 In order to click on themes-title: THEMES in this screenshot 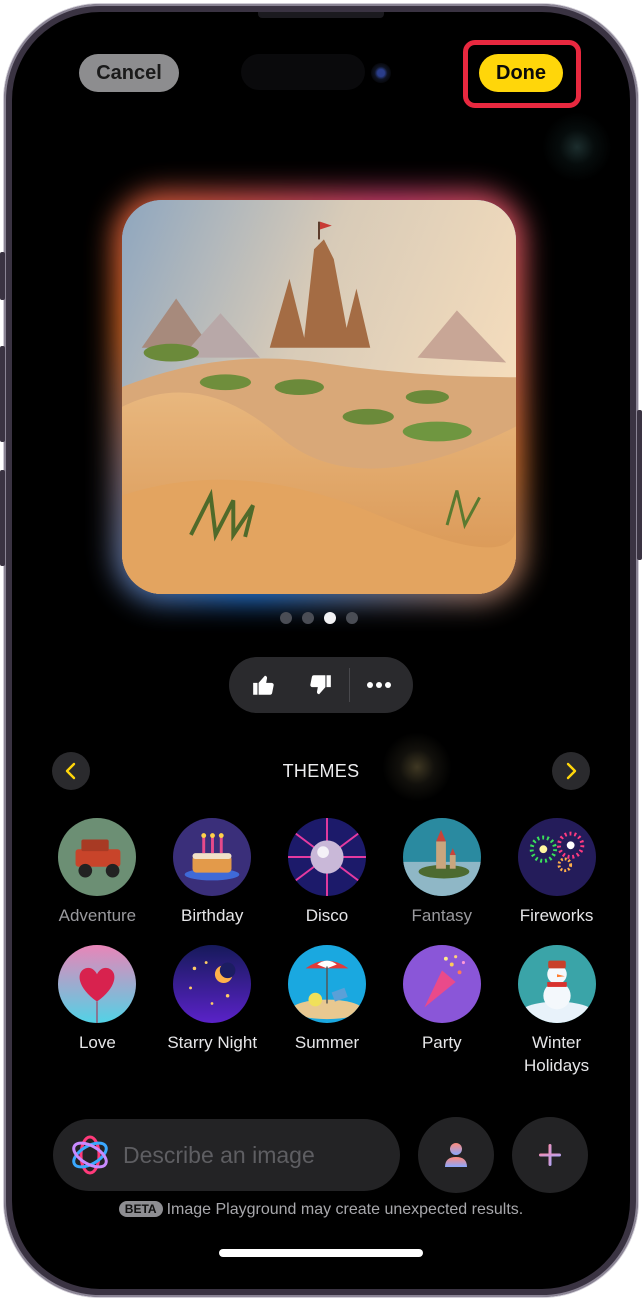, I will do `click(321, 771)`.